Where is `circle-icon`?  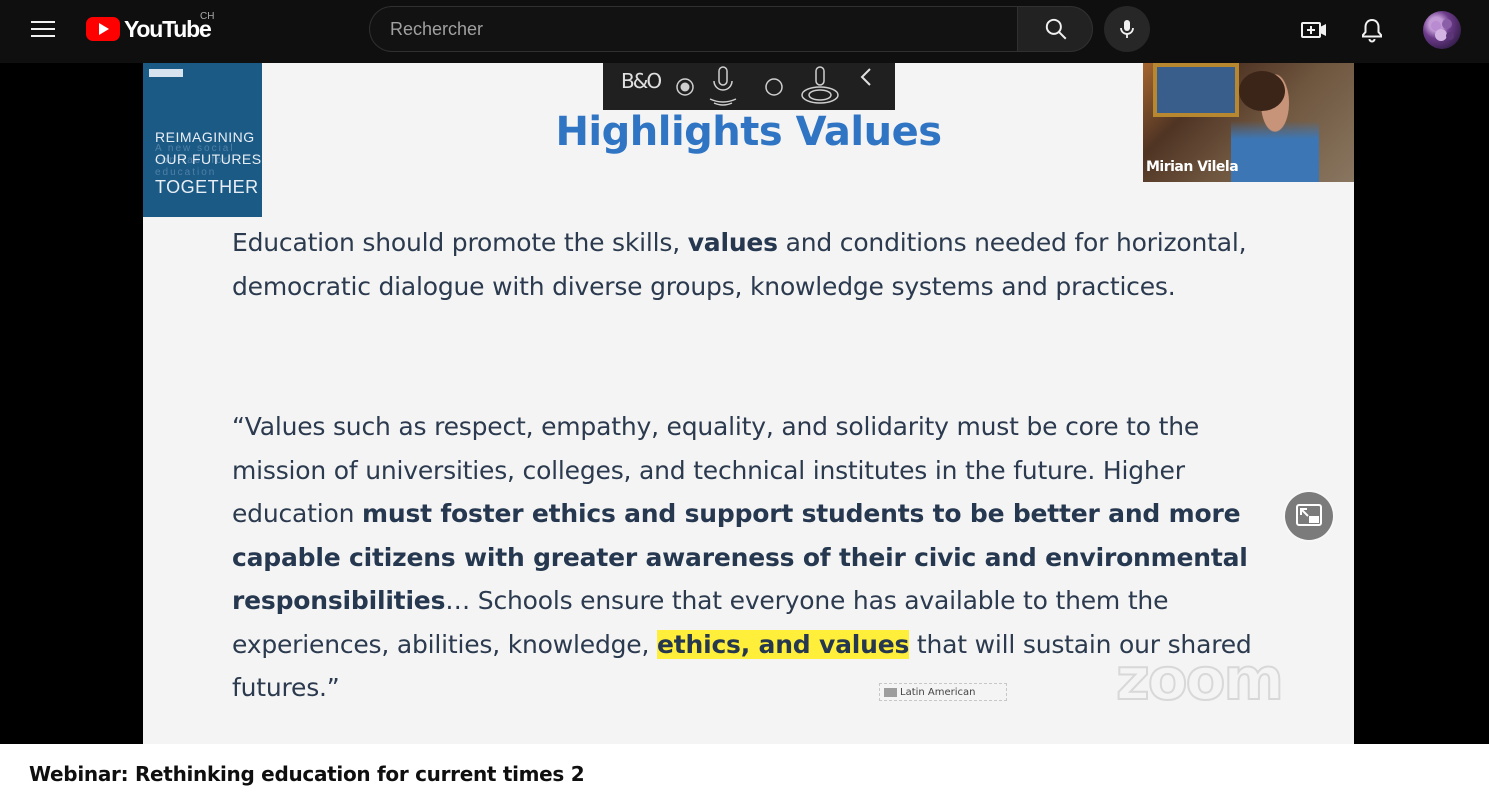 circle-icon is located at coordinates (774, 87).